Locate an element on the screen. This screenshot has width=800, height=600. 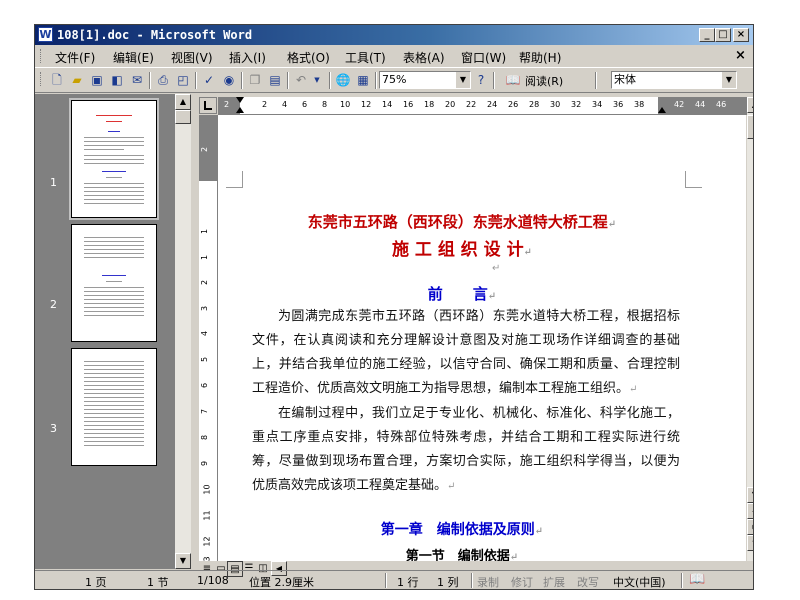
zoom-combo: 75% ▼ is located at coordinates (425, 80).